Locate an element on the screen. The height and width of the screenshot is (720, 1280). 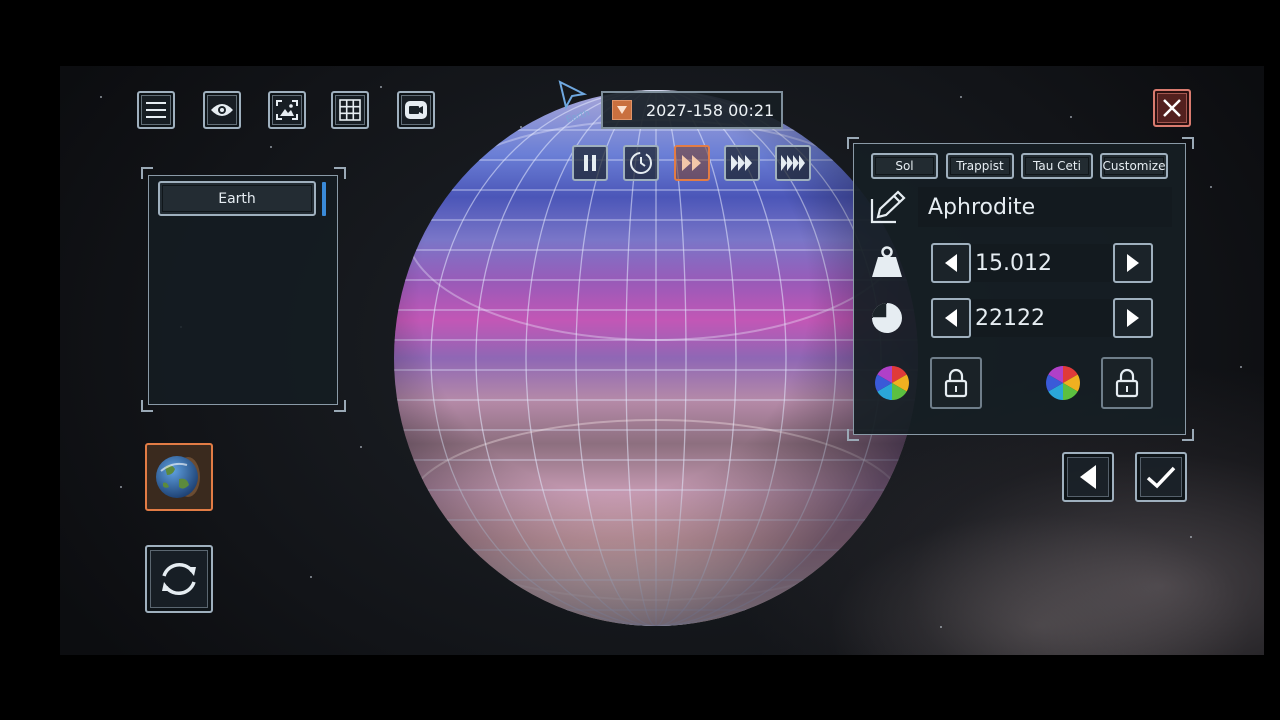
back-button is located at coordinates (1088, 477).